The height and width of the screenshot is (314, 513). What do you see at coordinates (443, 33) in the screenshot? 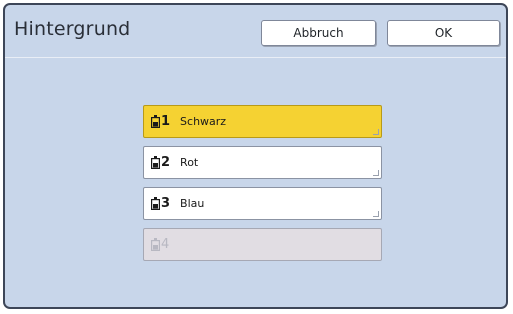
I see `ok-button: OK` at bounding box center [443, 33].